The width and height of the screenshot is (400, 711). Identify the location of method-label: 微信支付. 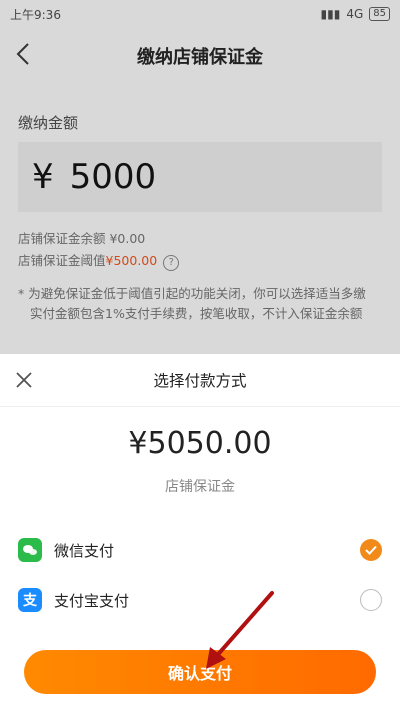
(84, 550).